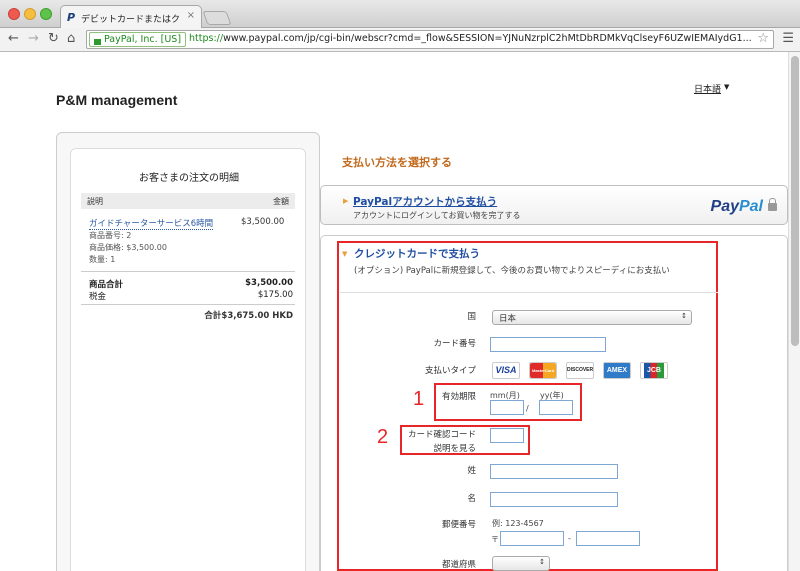 The image size is (800, 571). I want to click on scrollbar-thumb, so click(795, 201).